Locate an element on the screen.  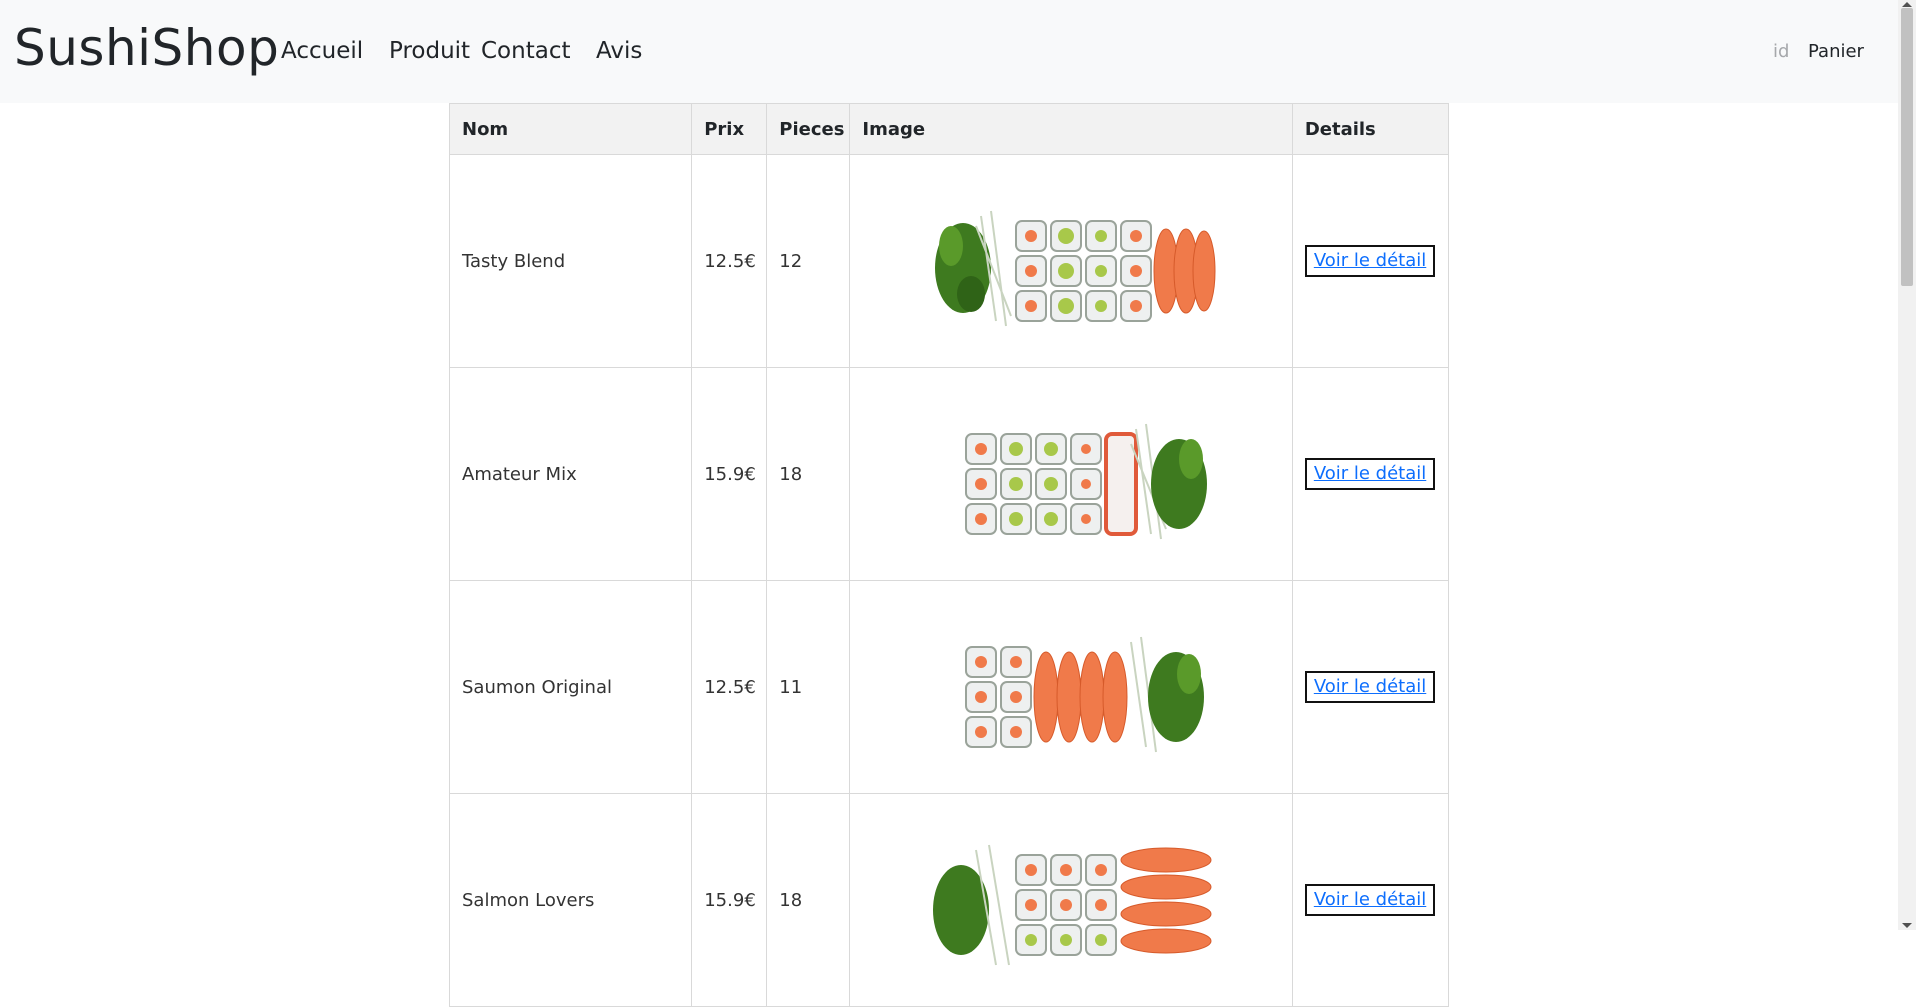
product-name: Salmon Lovers is located at coordinates (570, 900).